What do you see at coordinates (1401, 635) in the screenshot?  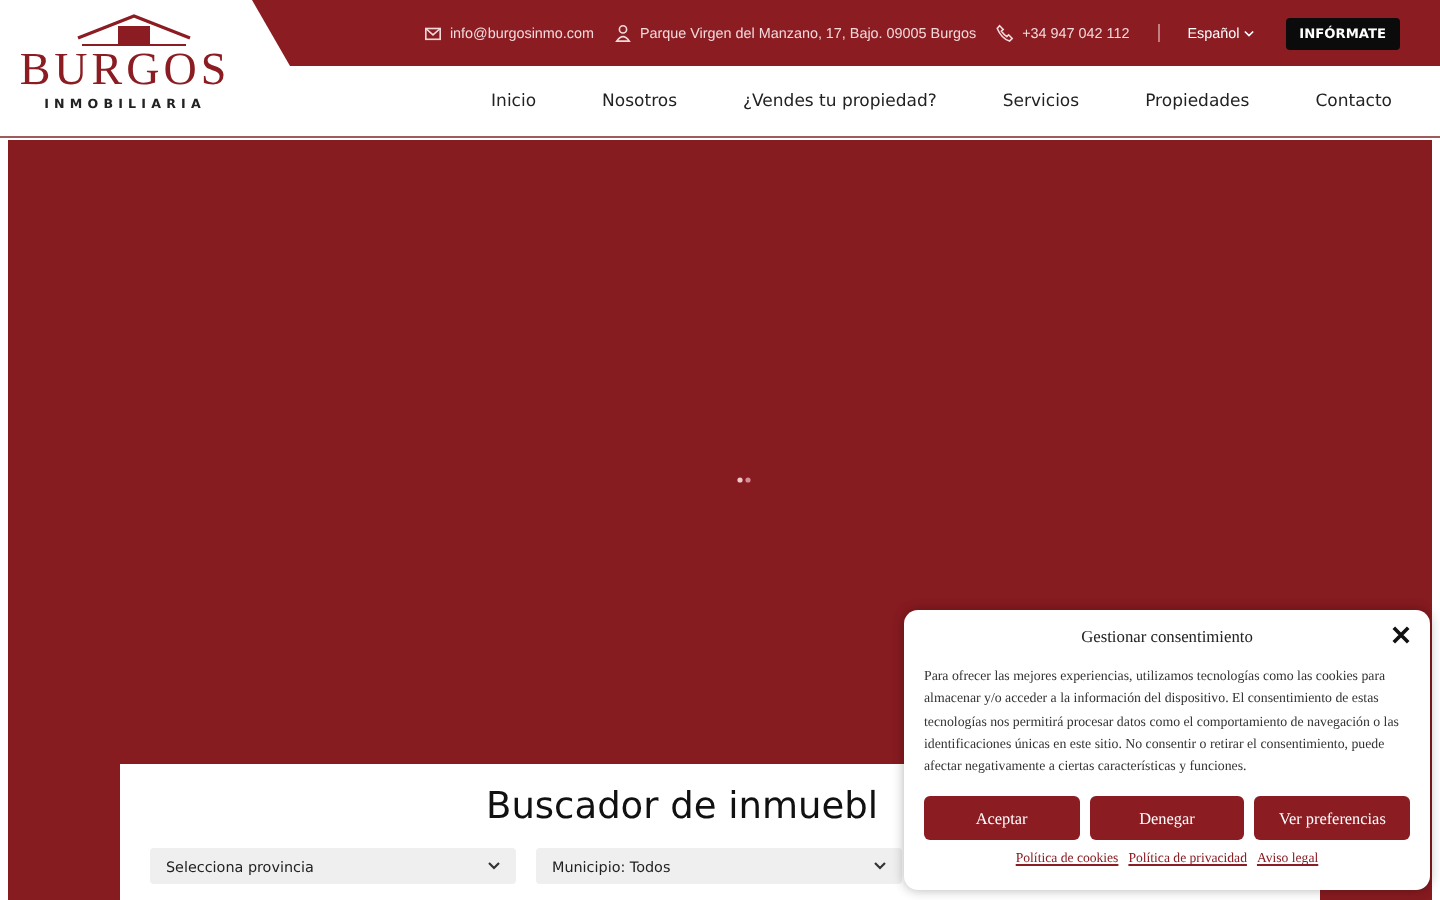 I see `close-icon` at bounding box center [1401, 635].